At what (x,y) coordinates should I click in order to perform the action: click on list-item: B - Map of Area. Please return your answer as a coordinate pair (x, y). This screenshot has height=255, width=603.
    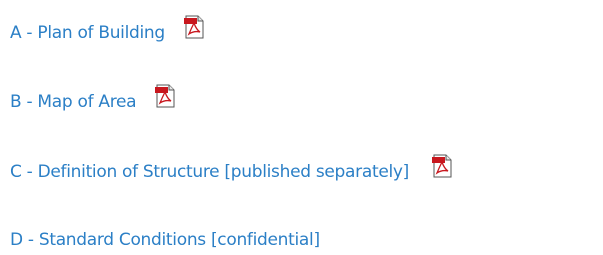
    Looking at the image, I should click on (93, 100).